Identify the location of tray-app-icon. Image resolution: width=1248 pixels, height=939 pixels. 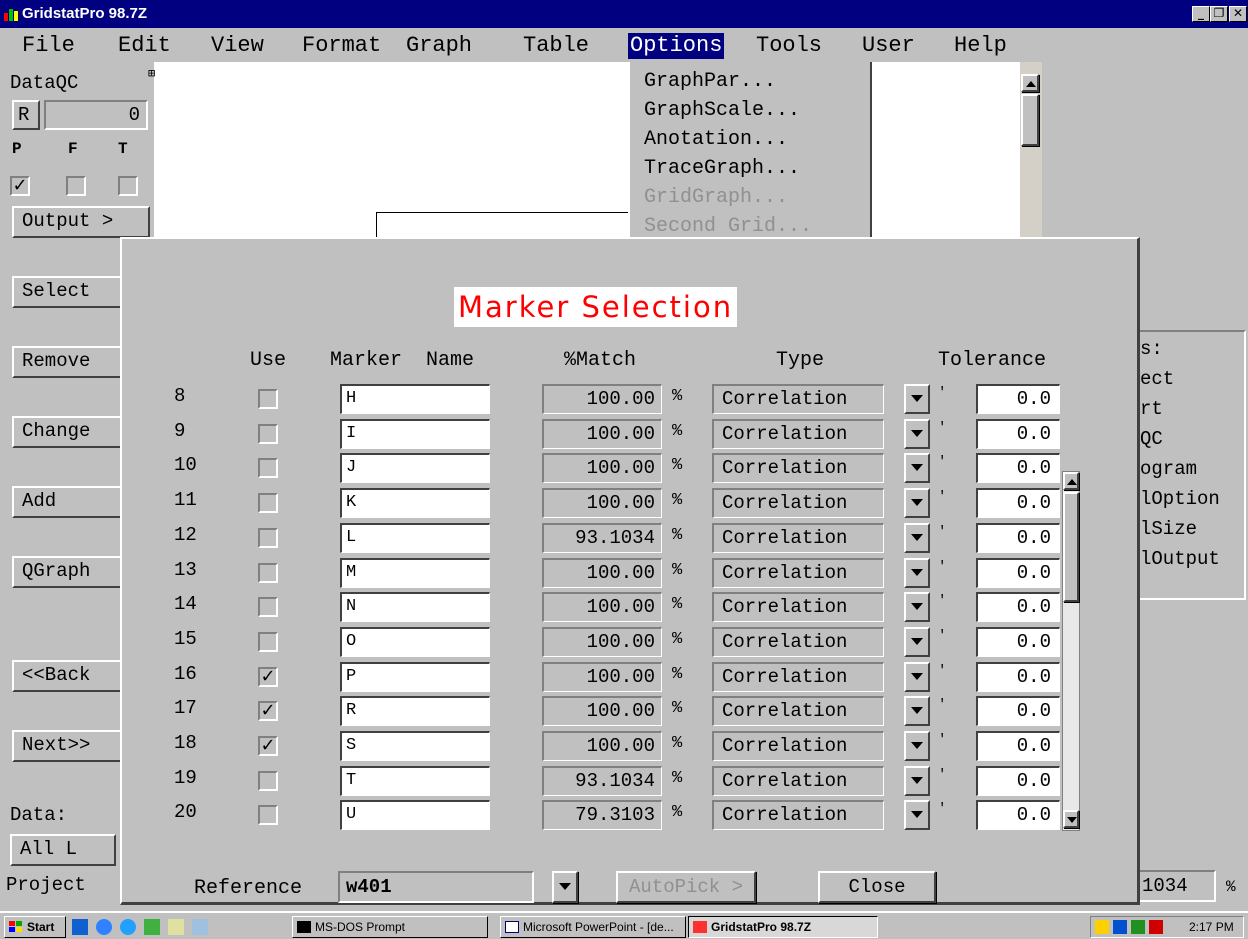
(1138, 927).